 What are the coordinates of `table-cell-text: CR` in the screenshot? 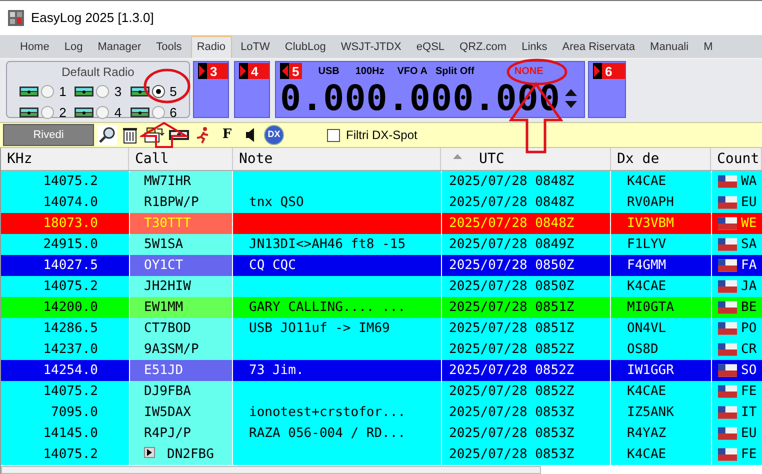 It's located at (748, 350).